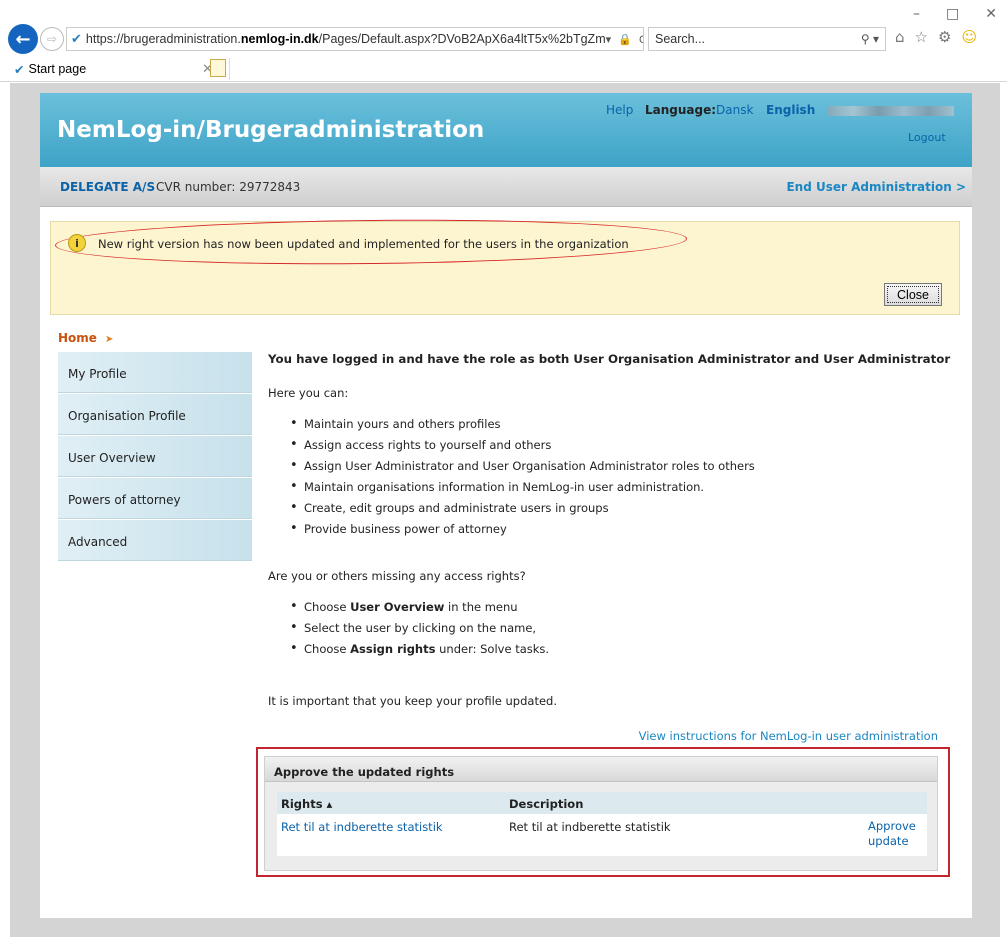  What do you see at coordinates (619, 110) in the screenshot?
I see `help-link: Help` at bounding box center [619, 110].